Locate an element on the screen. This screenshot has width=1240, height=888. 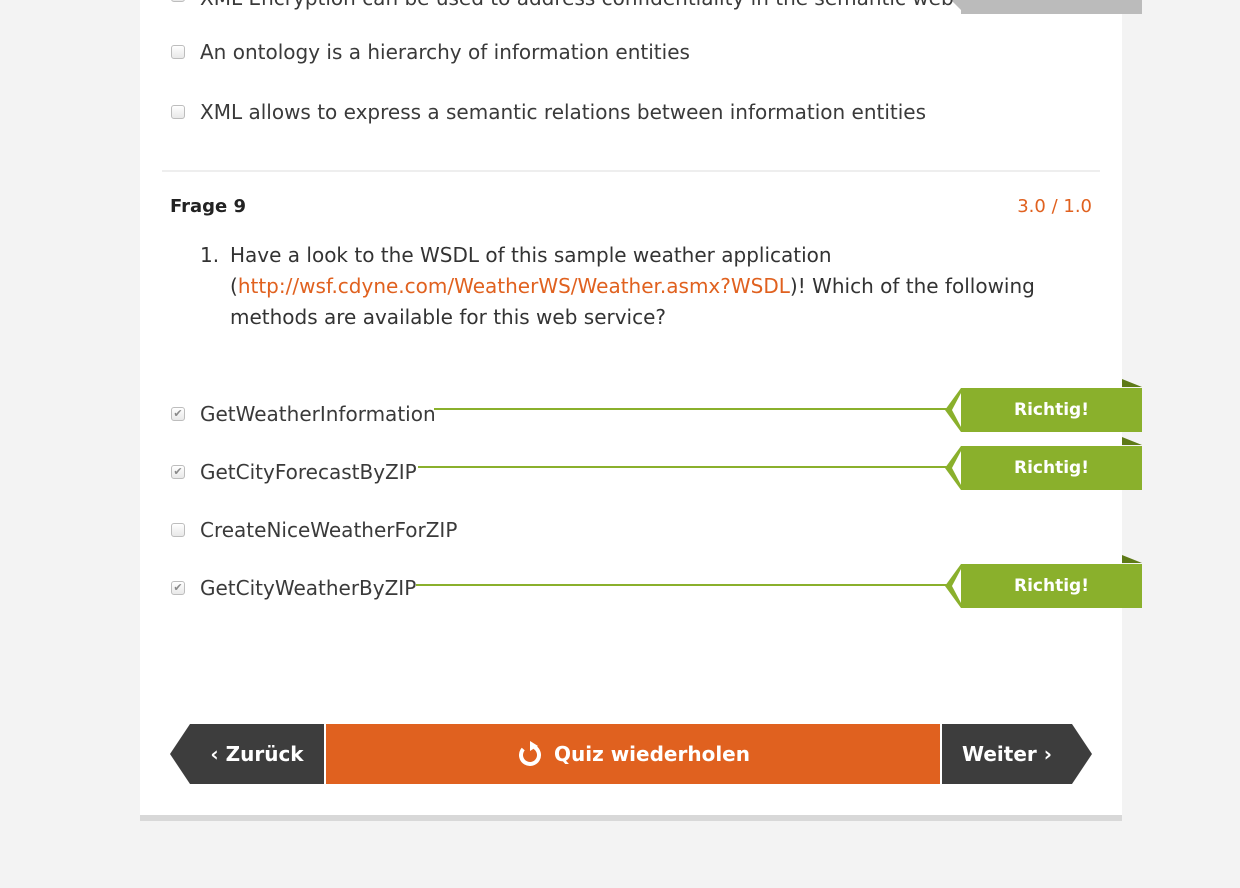
next-button: Weiter › is located at coordinates (1007, 754).